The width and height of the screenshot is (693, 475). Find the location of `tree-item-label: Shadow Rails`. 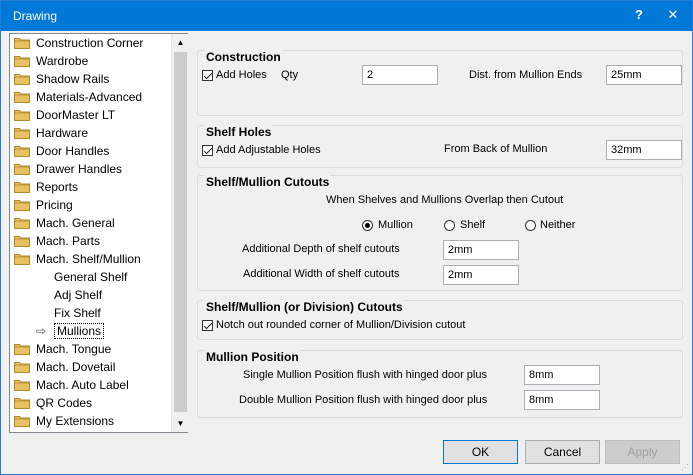

tree-item-label: Shadow Rails is located at coordinates (73, 79).